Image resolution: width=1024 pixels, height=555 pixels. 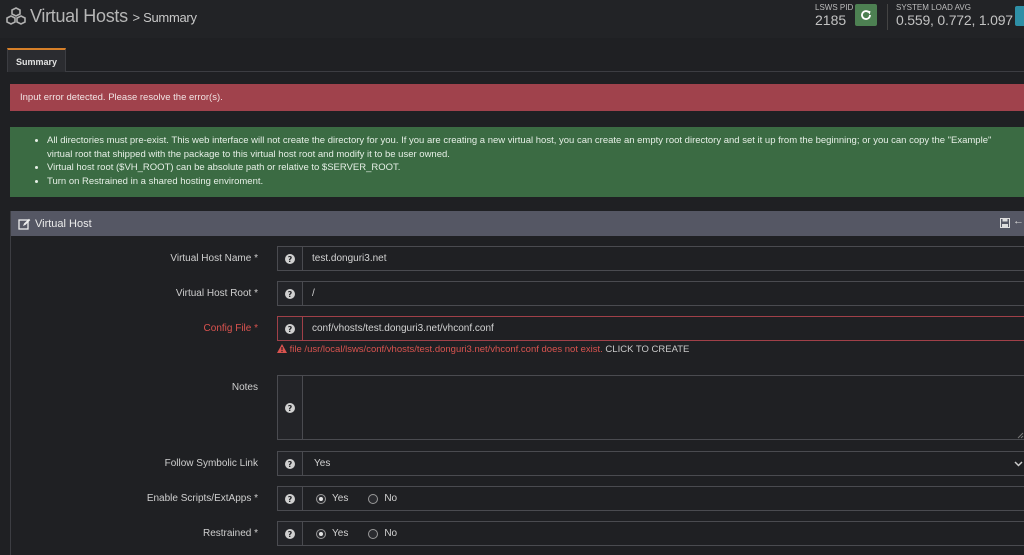 What do you see at coordinates (230, 533) in the screenshot?
I see `restrained-label: Restrained *` at bounding box center [230, 533].